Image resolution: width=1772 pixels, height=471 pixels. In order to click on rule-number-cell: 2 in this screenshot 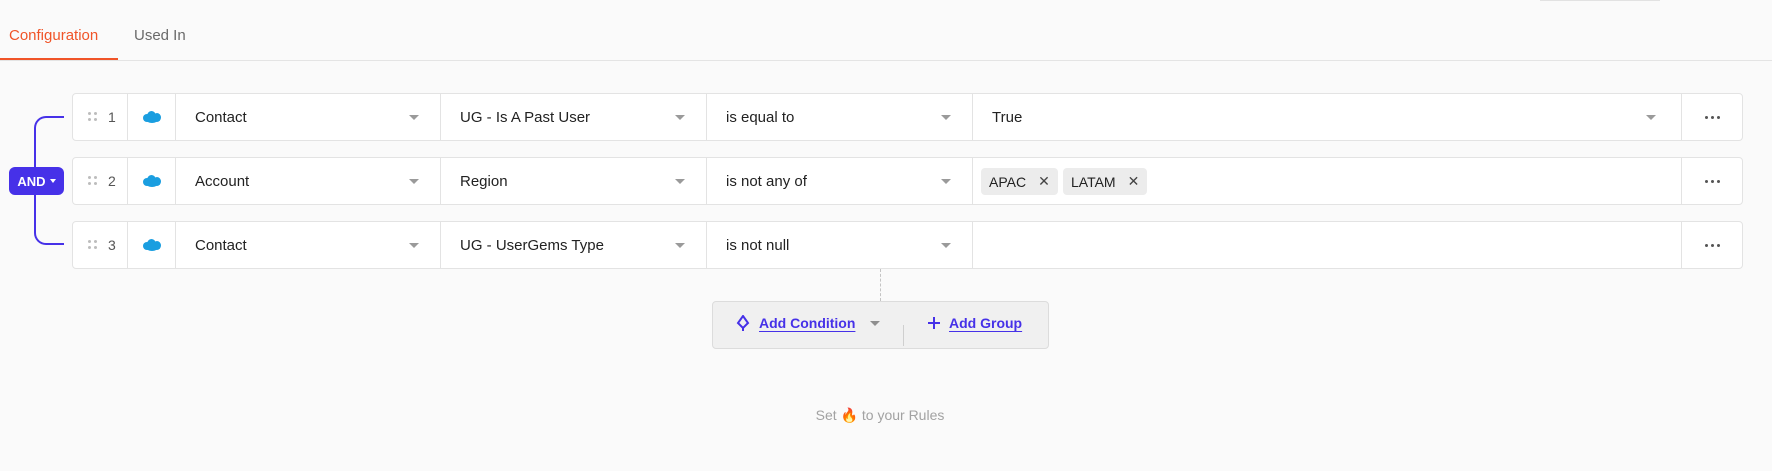, I will do `click(100, 181)`.